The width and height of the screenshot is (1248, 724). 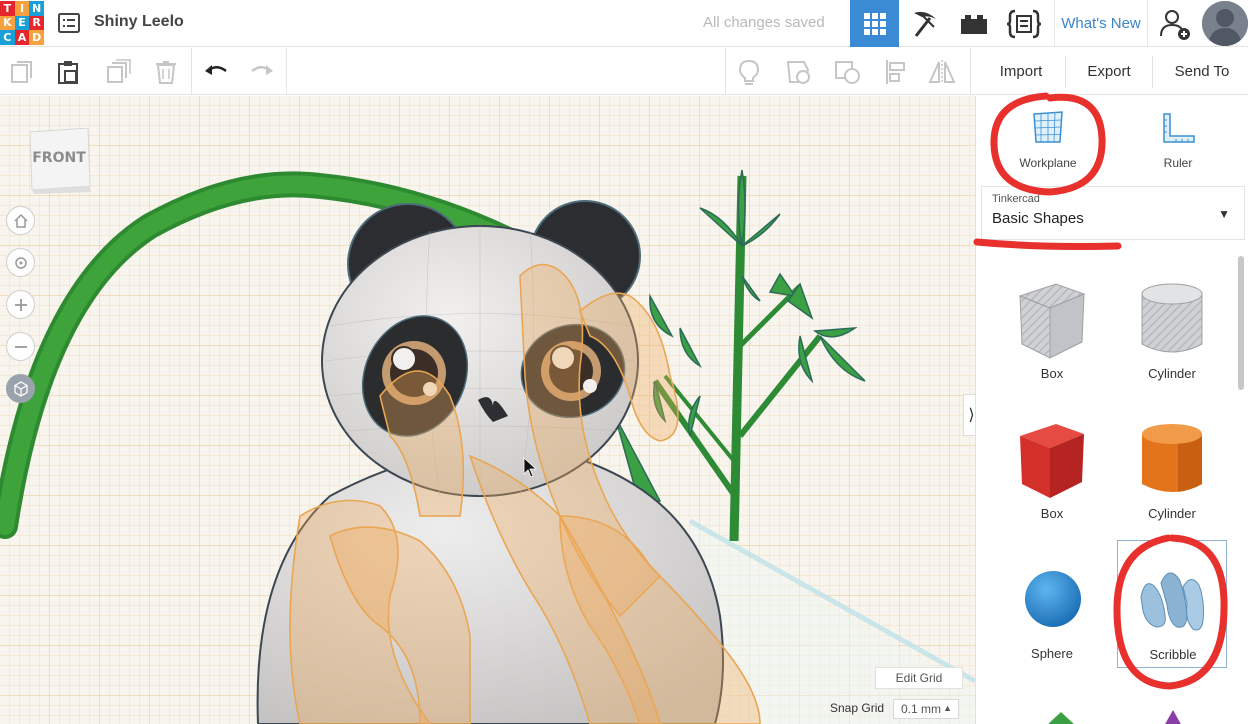 What do you see at coordinates (20, 220) in the screenshot?
I see `home-view-icon` at bounding box center [20, 220].